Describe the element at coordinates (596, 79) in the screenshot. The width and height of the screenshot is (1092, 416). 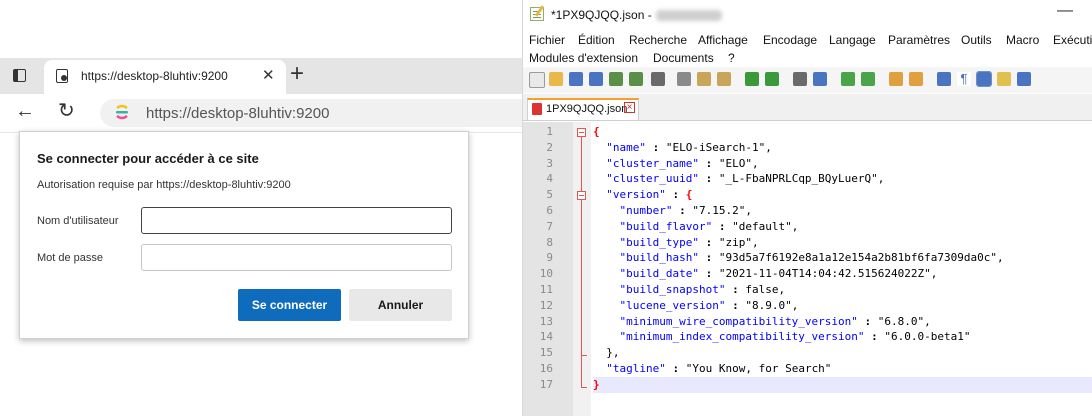
I see `save-all-icon` at that location.